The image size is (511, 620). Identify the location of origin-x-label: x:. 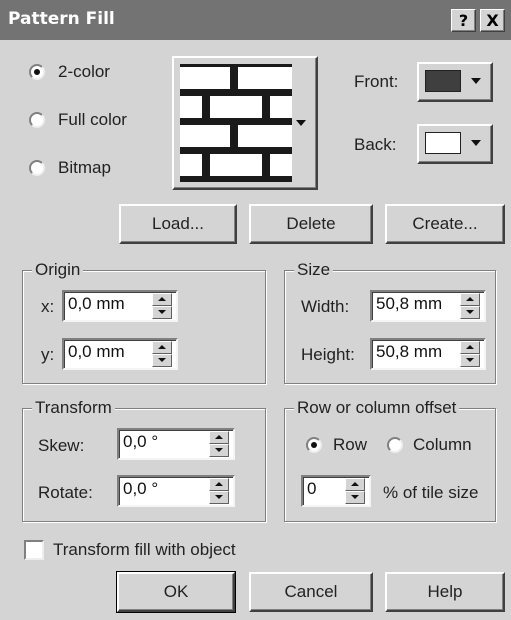
(48, 306).